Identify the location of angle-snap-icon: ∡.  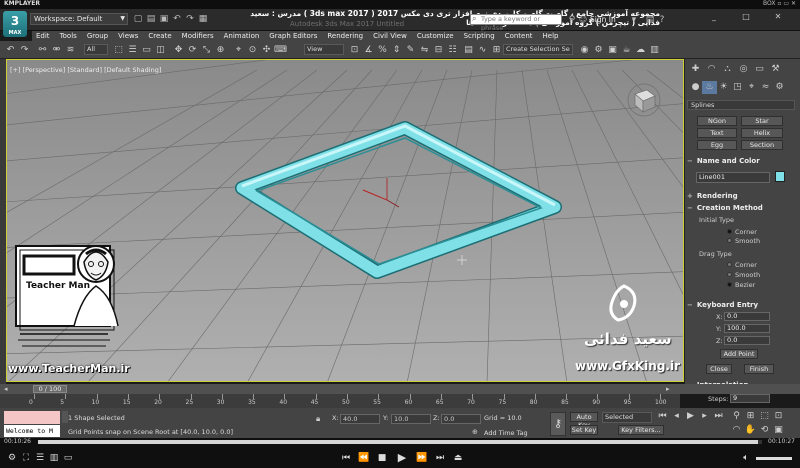
(368, 50).